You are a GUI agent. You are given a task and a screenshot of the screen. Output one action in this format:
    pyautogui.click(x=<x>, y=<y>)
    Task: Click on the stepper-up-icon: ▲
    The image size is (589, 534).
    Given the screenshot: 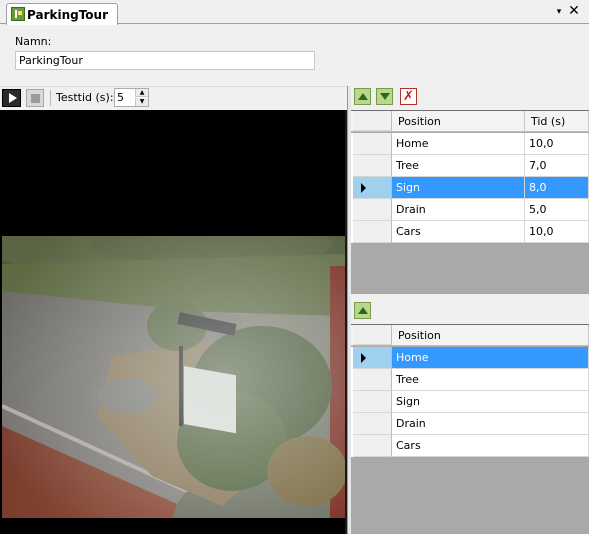 What is the action you would take?
    pyautogui.click(x=141, y=93)
    